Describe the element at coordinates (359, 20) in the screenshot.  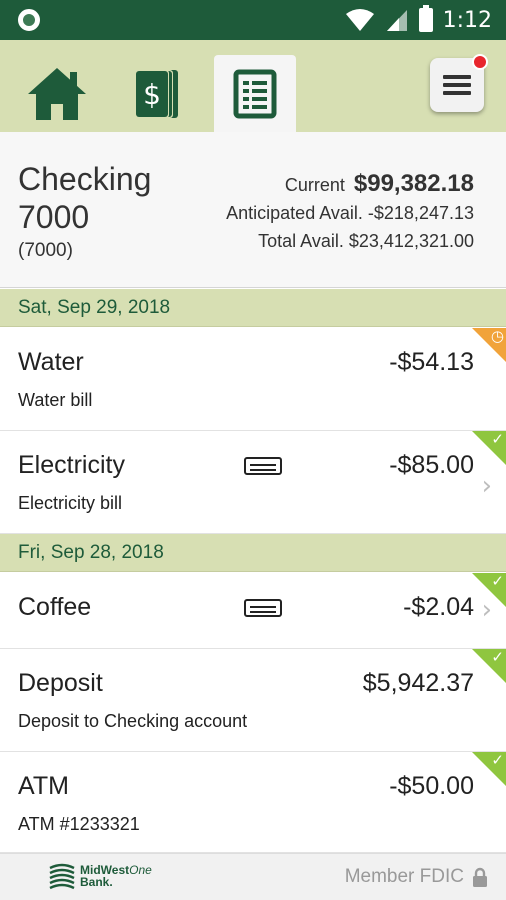
I see `wifi-icon` at that location.